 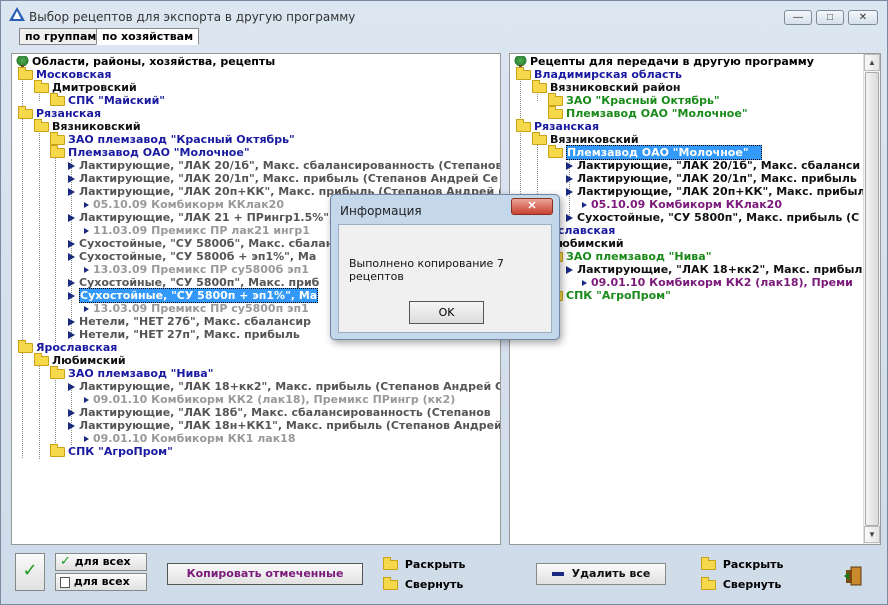 I want to click on apply-button: ✓, so click(x=30, y=572).